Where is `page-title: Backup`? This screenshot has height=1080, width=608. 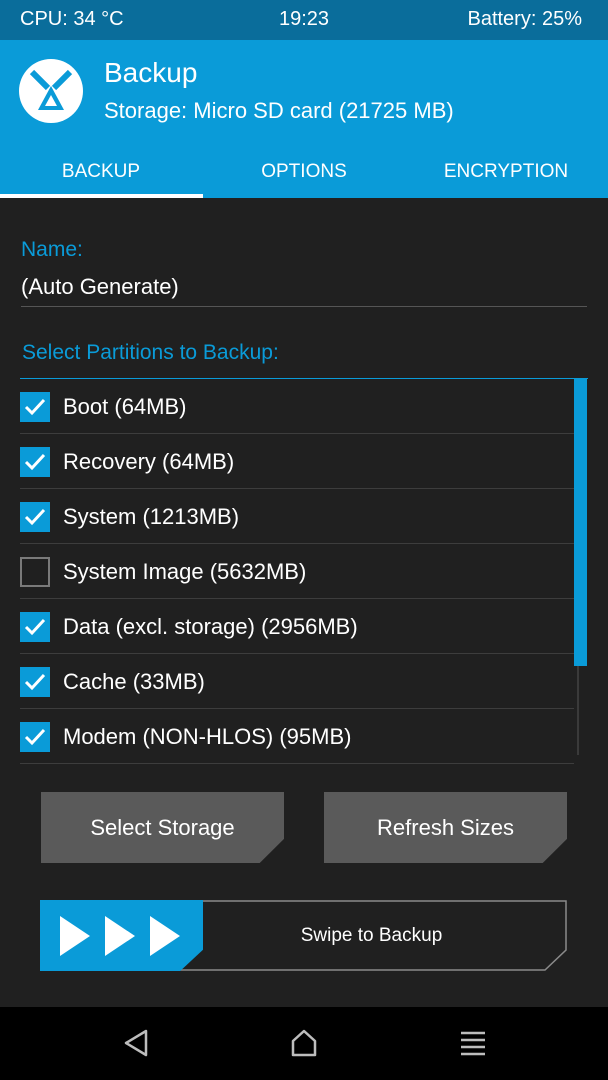
page-title: Backup is located at coordinates (151, 72).